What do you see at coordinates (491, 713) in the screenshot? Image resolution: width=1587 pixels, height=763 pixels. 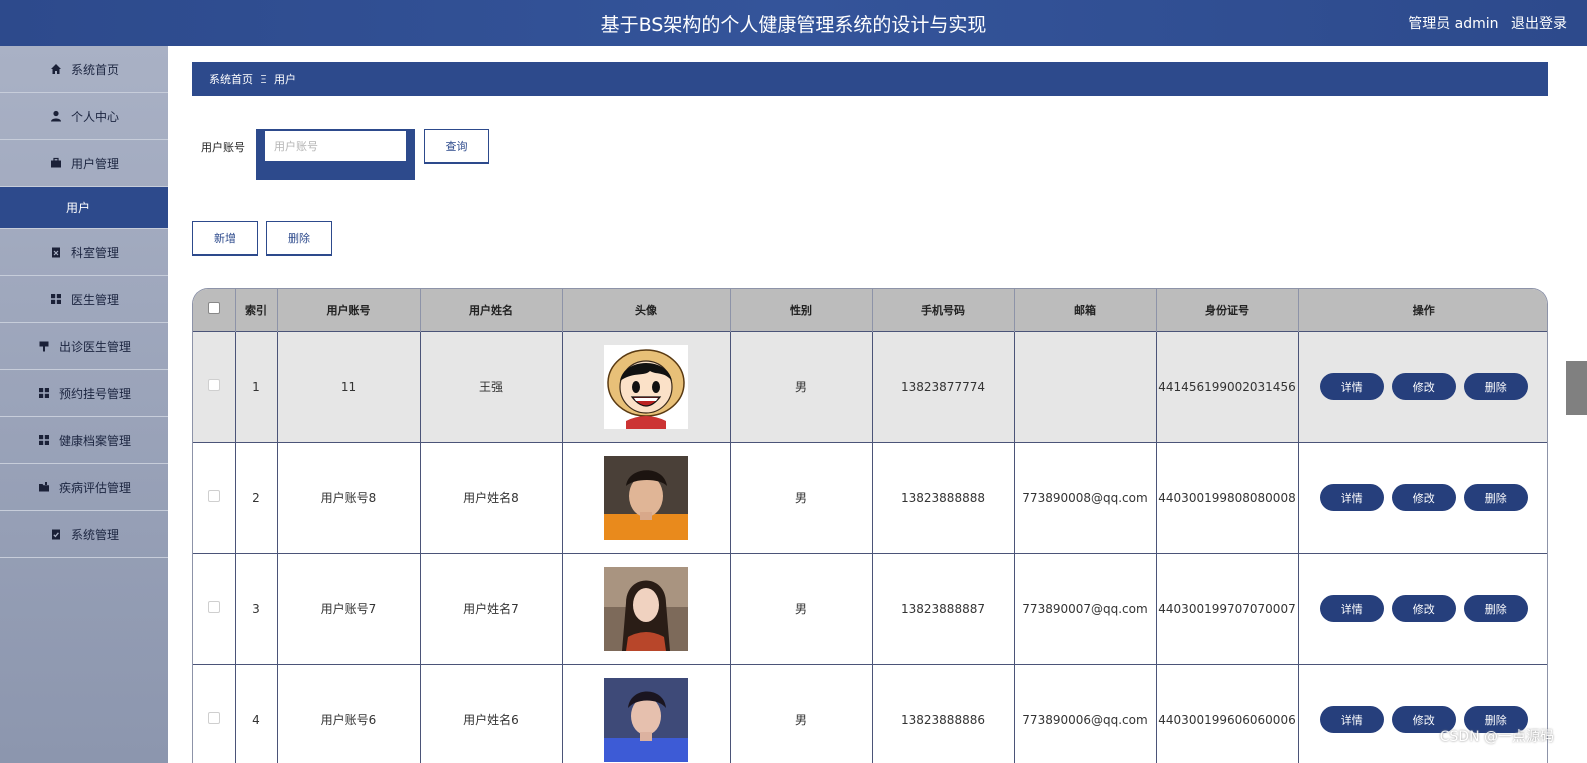 I see `name-cell: 用户姓名6` at bounding box center [491, 713].